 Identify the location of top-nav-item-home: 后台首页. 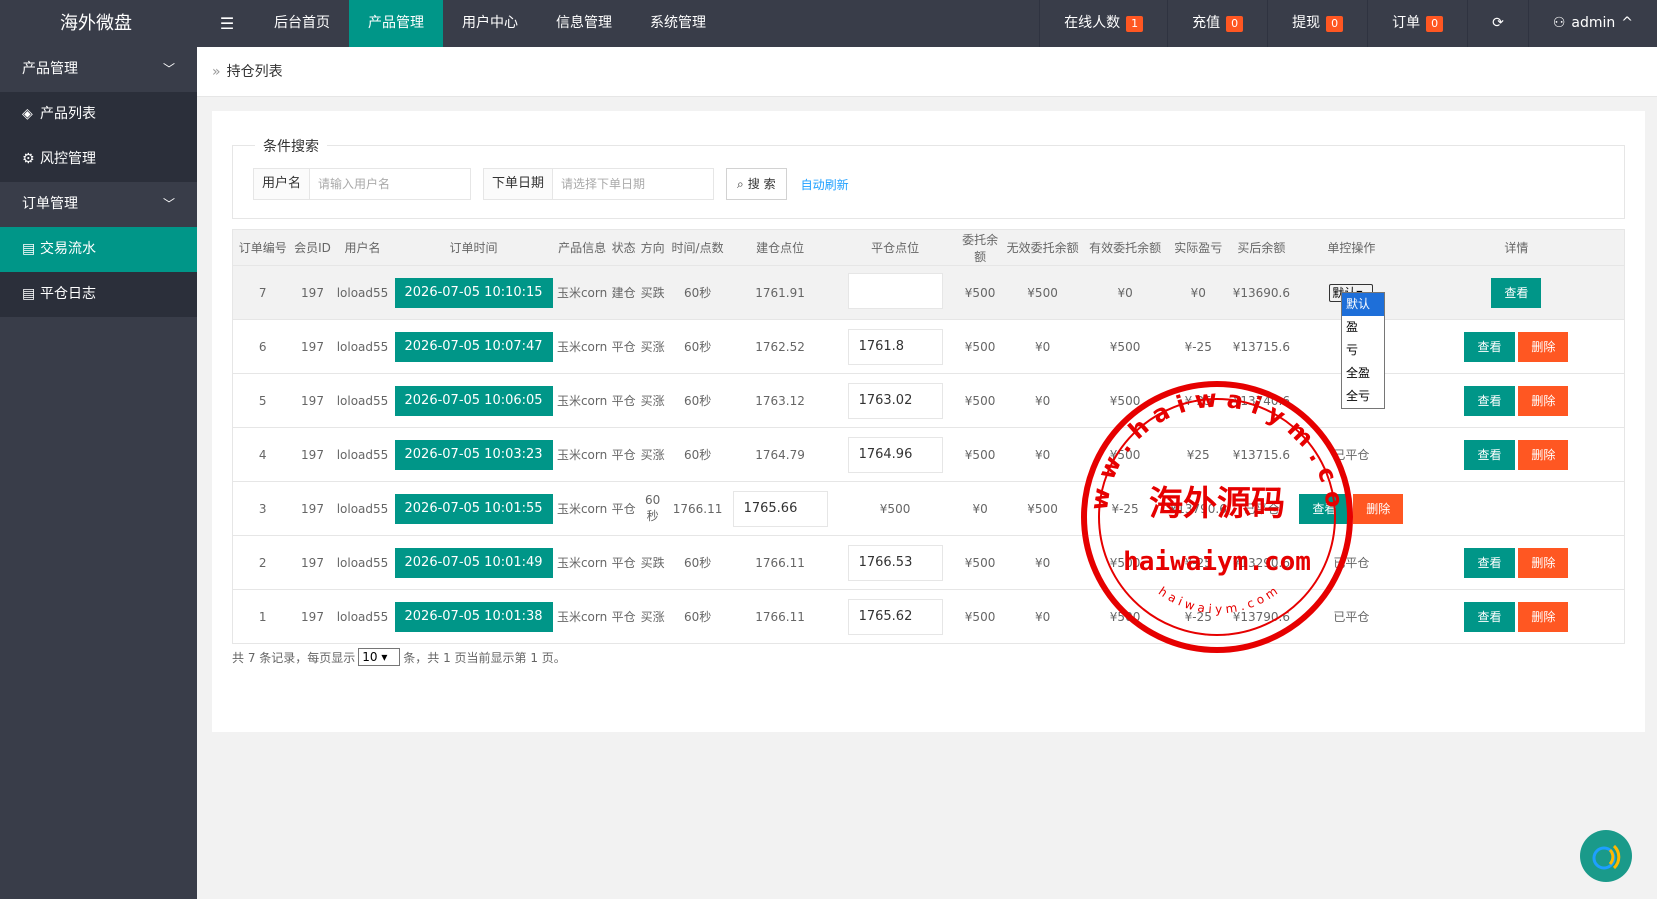
(302, 23).